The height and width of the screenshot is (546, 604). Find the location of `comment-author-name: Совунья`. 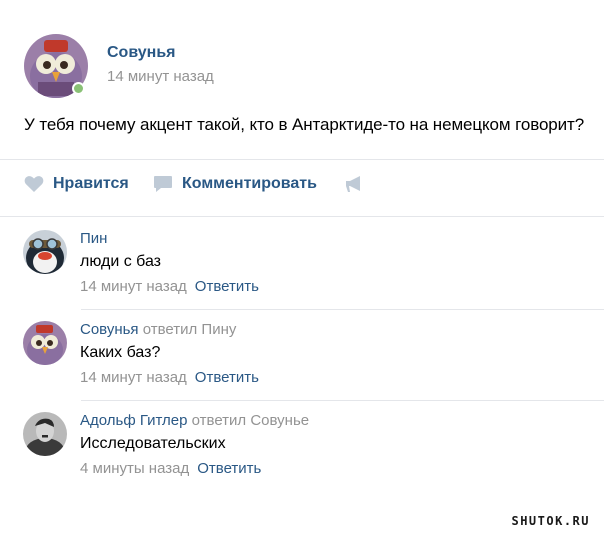

comment-author-name: Совунья is located at coordinates (109, 329).